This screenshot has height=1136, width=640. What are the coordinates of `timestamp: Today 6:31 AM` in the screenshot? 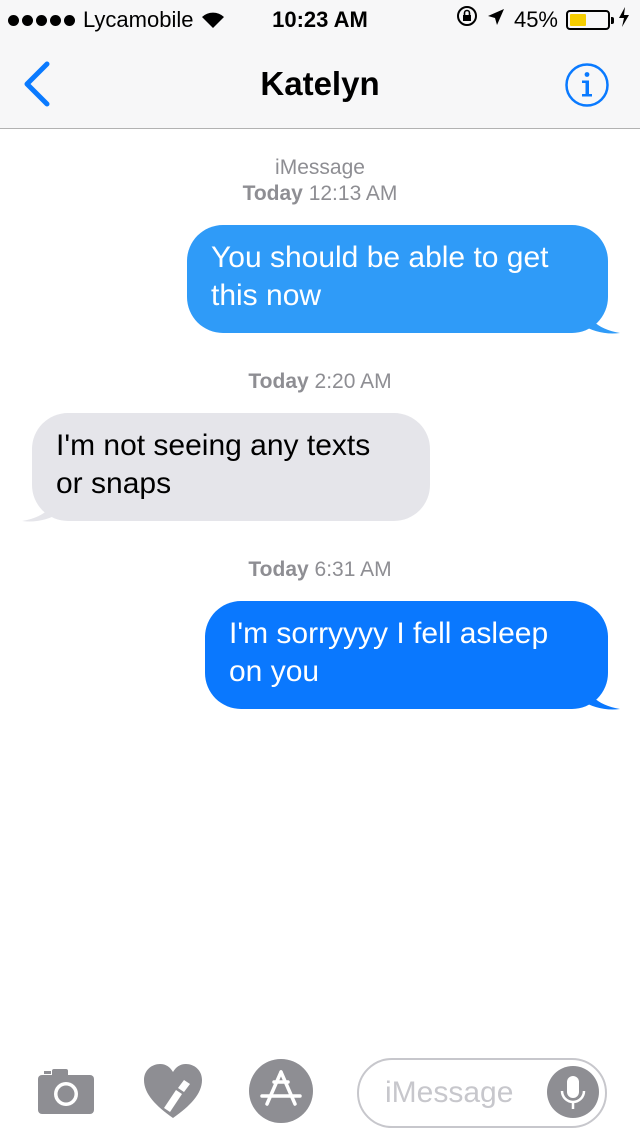 It's located at (320, 570).